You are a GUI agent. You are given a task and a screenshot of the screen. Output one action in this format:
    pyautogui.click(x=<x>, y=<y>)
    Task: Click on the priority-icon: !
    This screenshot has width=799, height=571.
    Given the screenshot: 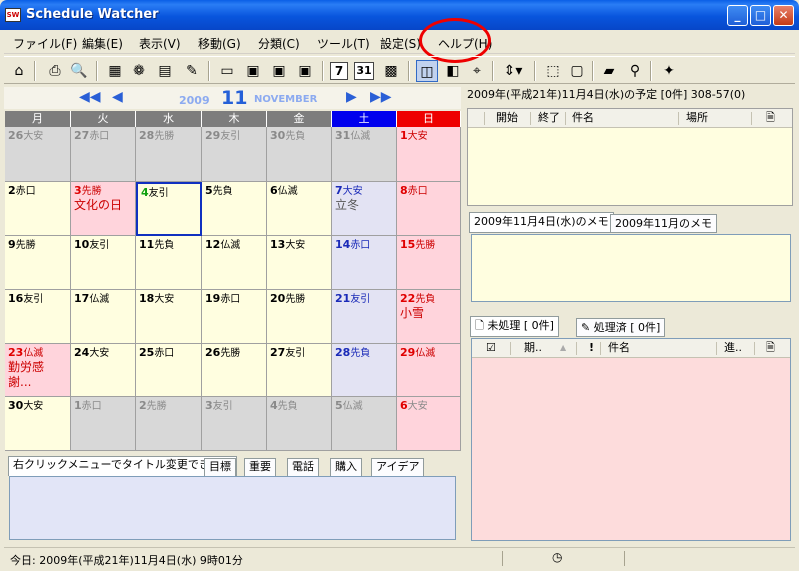 What is the action you would take?
    pyautogui.click(x=591, y=348)
    